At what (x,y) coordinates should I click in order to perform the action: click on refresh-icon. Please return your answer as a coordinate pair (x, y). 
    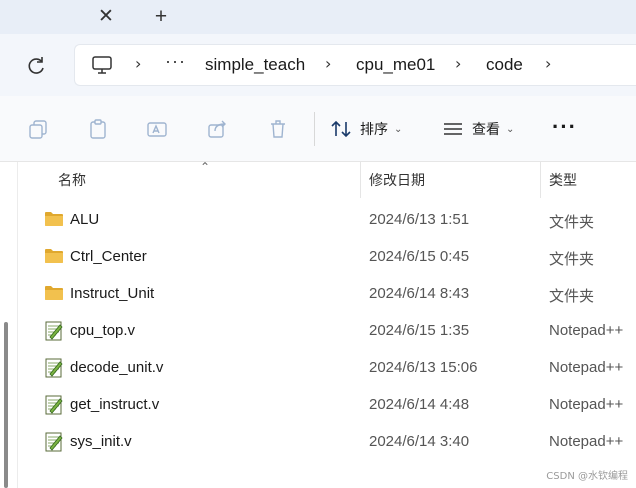
    Looking at the image, I should click on (36, 66).